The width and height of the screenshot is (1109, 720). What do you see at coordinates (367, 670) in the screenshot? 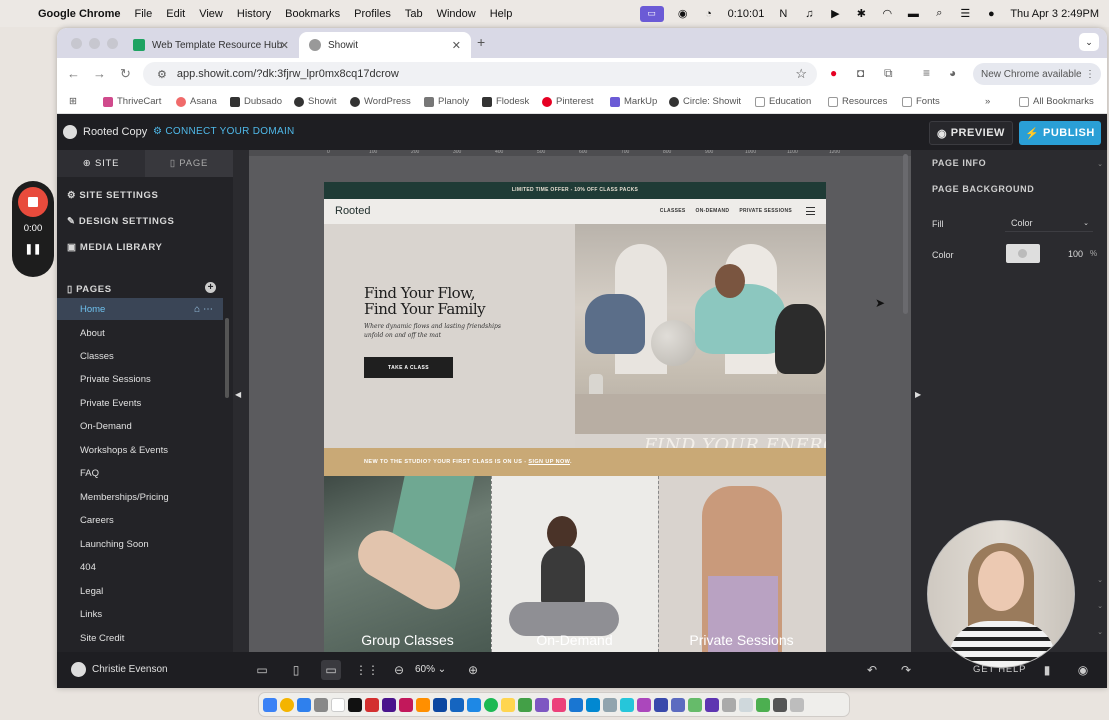
I see `grid-icon: ⋮⋮` at bounding box center [367, 670].